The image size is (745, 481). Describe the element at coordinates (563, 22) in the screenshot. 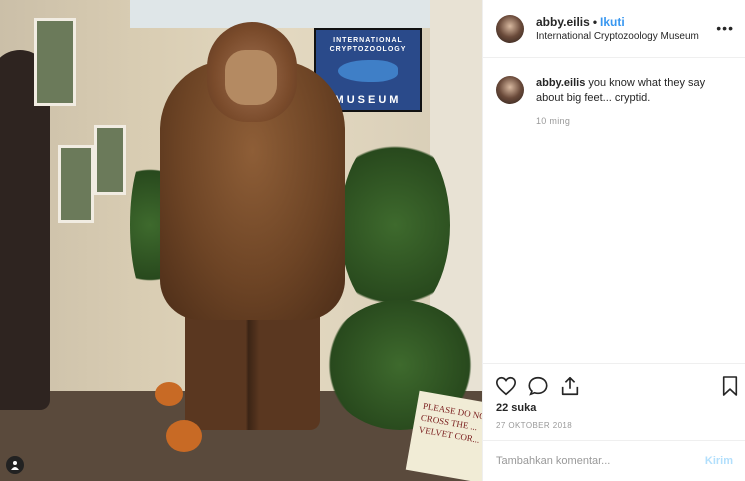

I see `username-link: abby.eilis` at that location.